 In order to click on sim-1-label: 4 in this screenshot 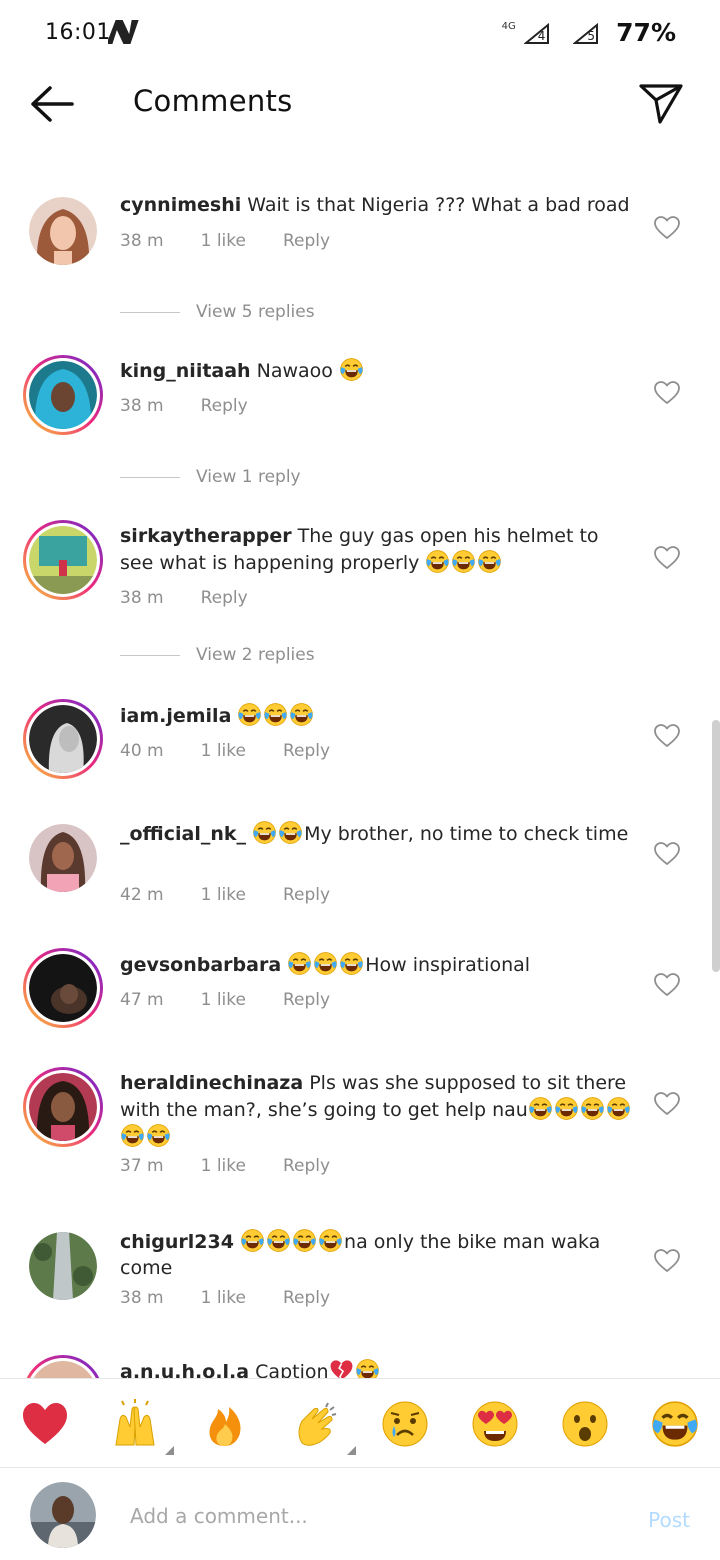, I will do `click(541, 36)`.